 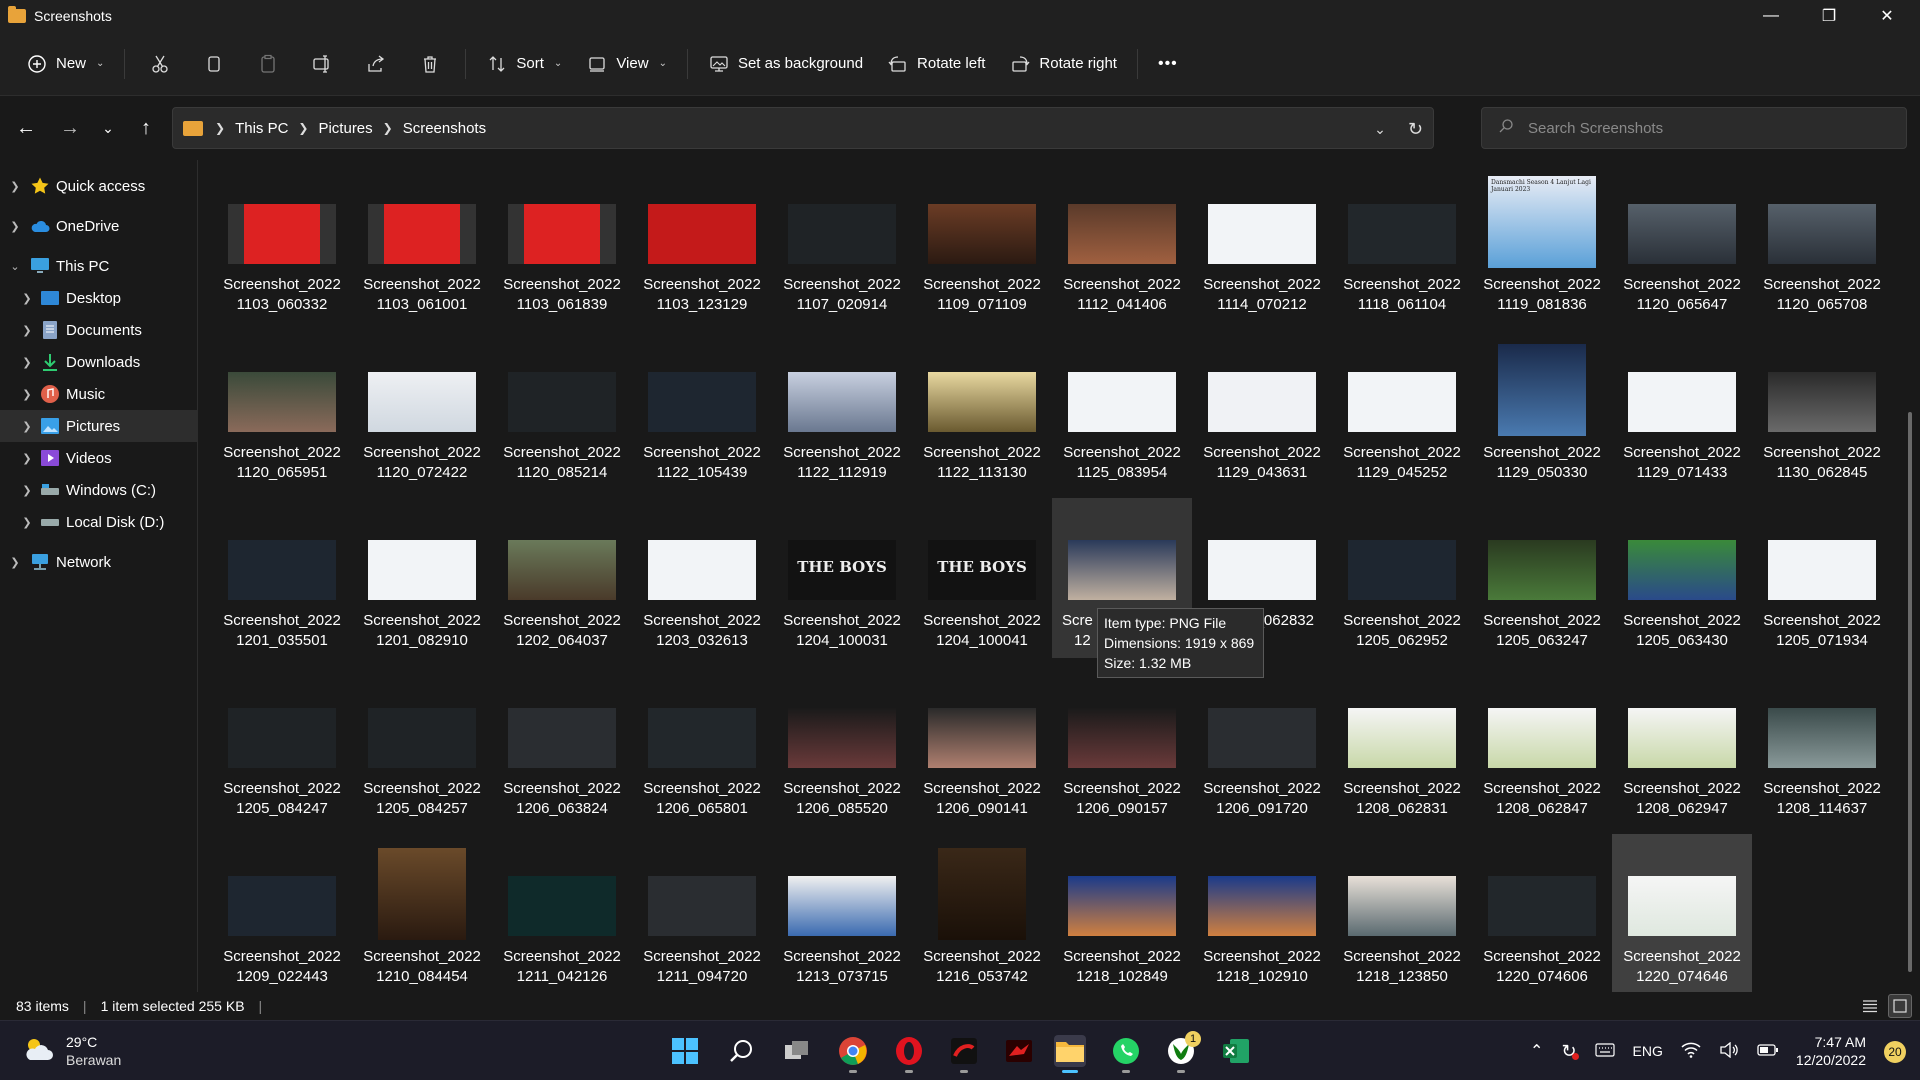 I want to click on keyboard-icon, so click(x=1604, y=1051).